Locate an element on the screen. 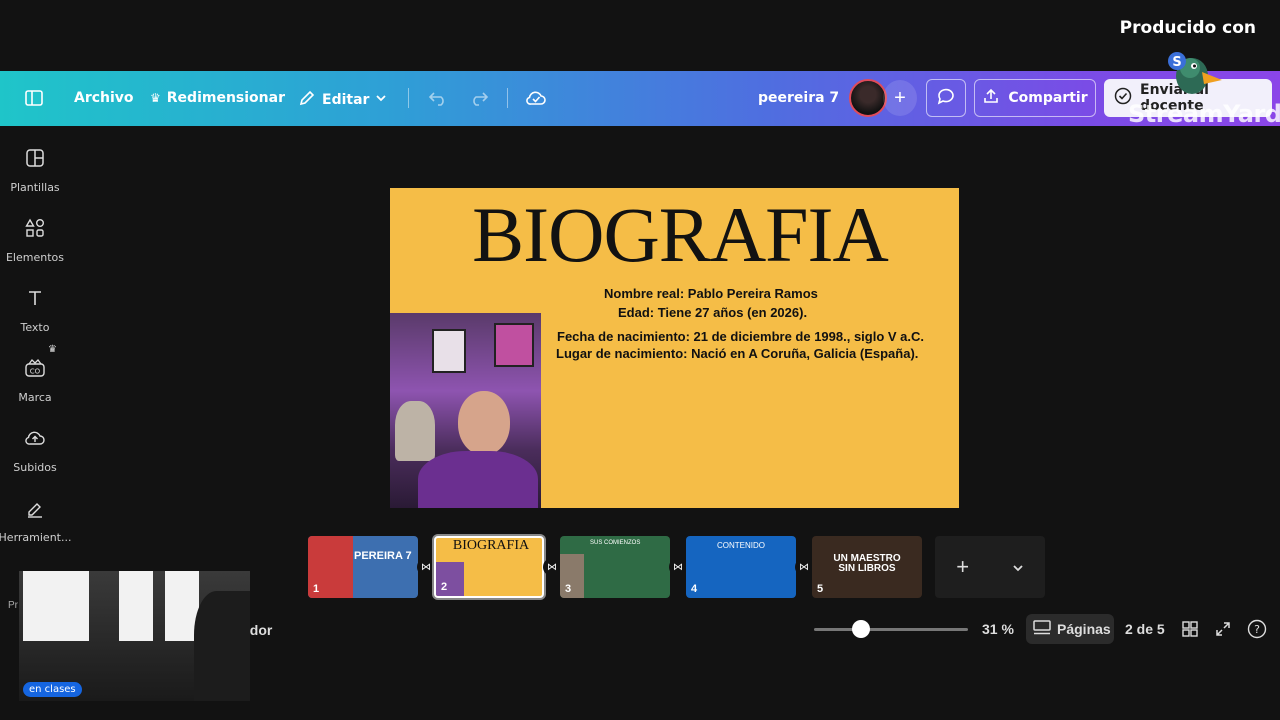 The image size is (1280, 720). comment-button is located at coordinates (946, 98).